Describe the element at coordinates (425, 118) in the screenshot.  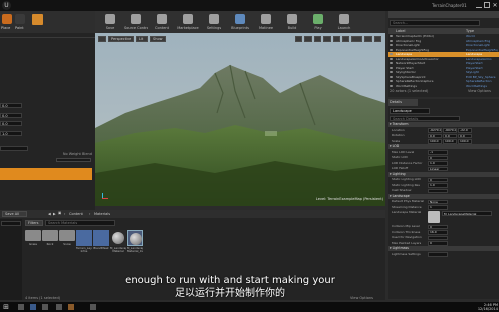
I see `details-search-input: Search Details` at that location.